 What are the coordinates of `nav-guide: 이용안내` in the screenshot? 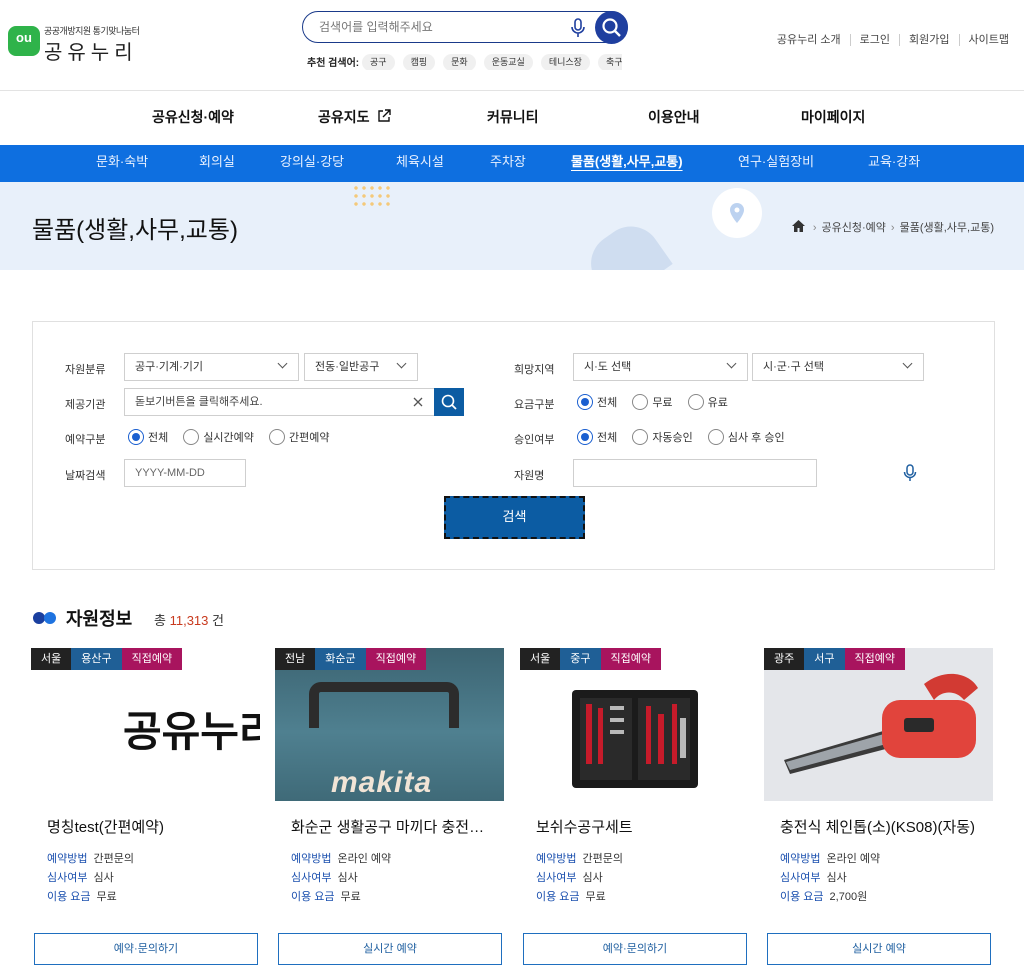 It's located at (674, 117).